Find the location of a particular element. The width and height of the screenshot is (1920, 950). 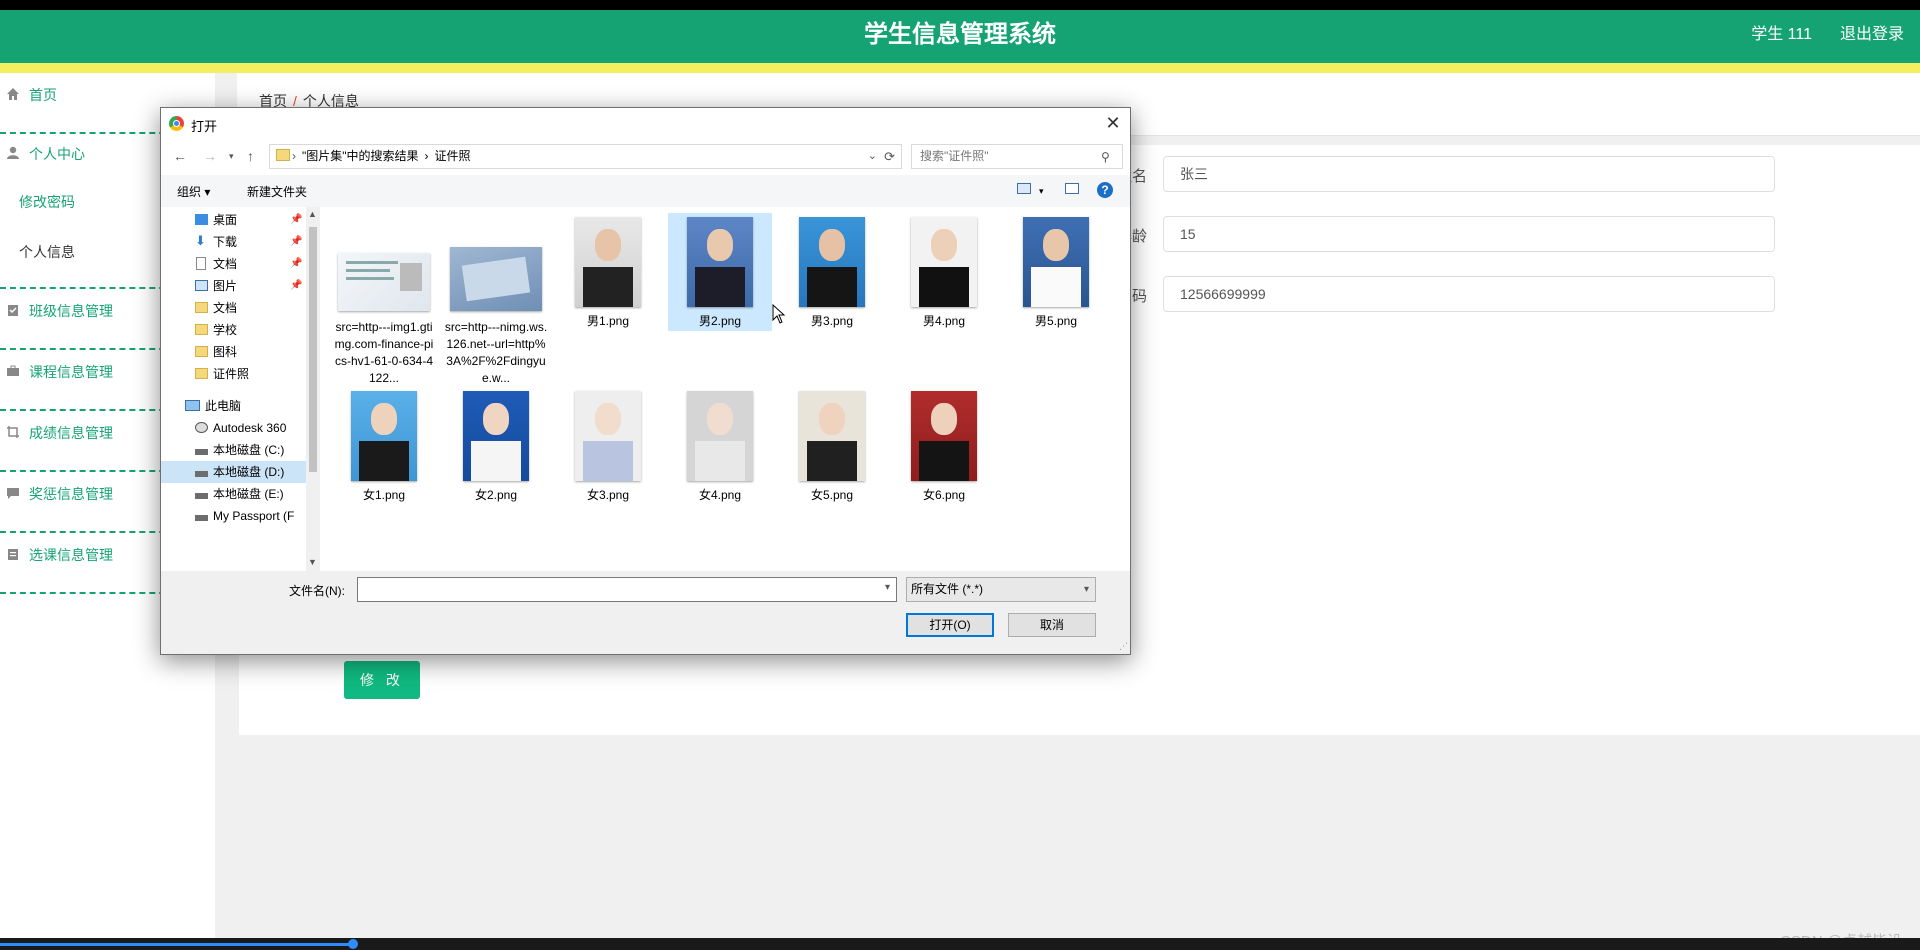

tree-item-drive-c: 本地磁盘 (C:) is located at coordinates (233, 450).